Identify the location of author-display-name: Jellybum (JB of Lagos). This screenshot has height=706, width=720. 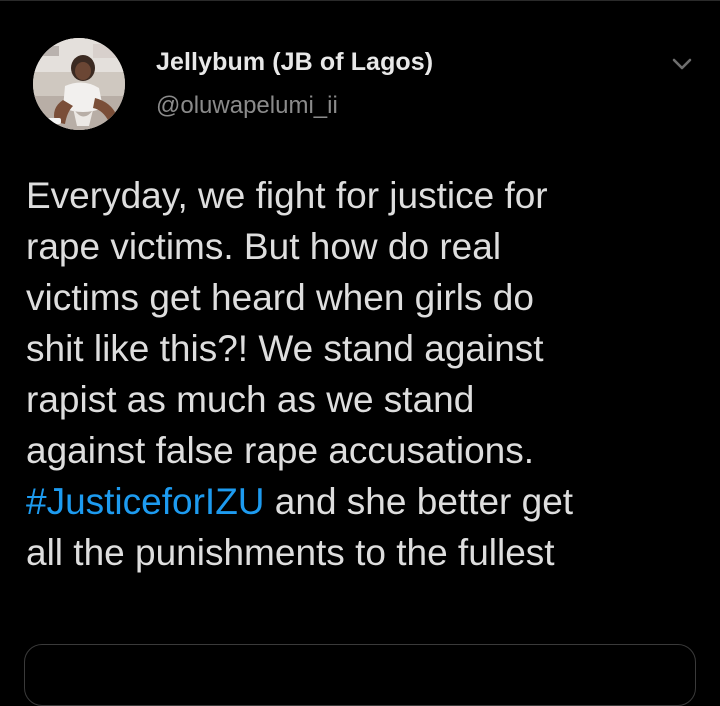
(294, 62).